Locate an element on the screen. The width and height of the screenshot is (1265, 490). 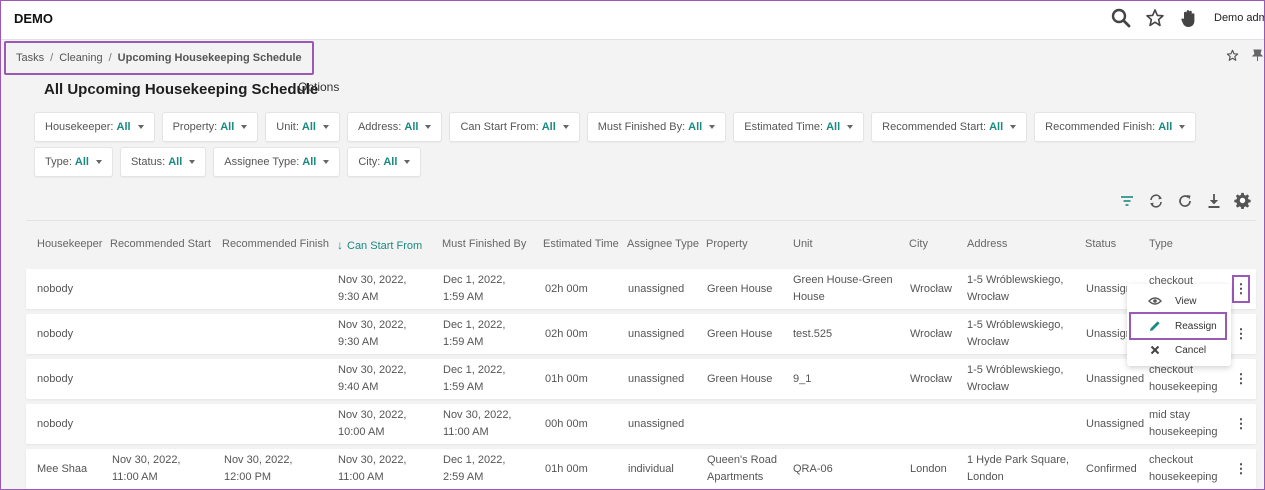
filter-recommended-finish: Recommended Finish: All is located at coordinates (1115, 127).